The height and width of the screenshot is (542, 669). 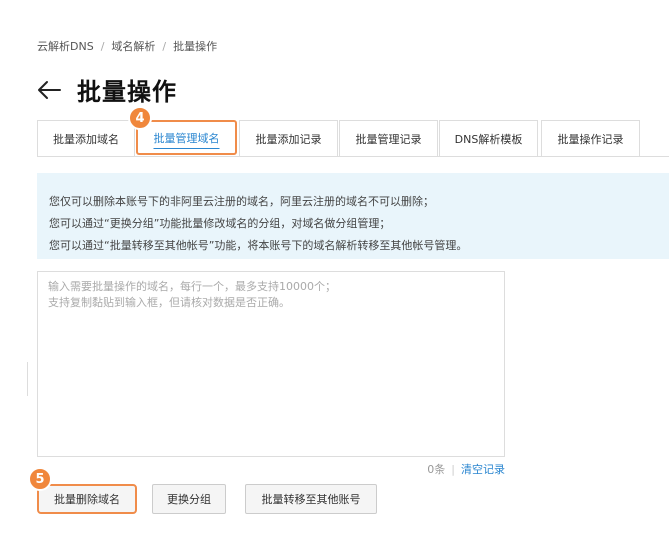 What do you see at coordinates (65, 46) in the screenshot?
I see `breadcrumb-item-dns: 云解析DNS` at bounding box center [65, 46].